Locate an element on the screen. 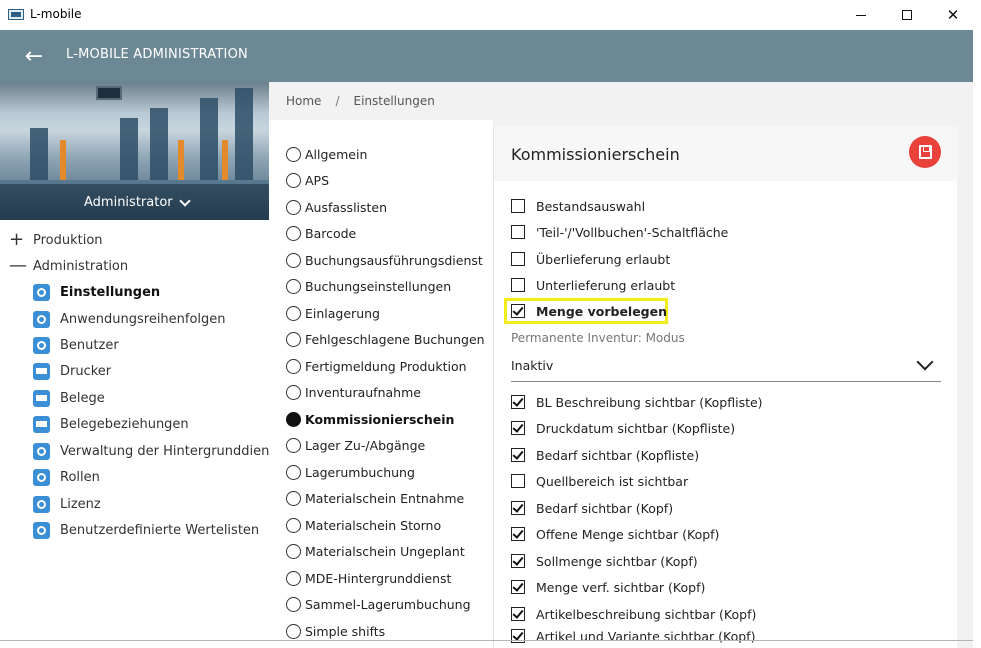  option-bedarf-kopfliste: Bedarf sichtbar (Kopfliste) is located at coordinates (605, 455).